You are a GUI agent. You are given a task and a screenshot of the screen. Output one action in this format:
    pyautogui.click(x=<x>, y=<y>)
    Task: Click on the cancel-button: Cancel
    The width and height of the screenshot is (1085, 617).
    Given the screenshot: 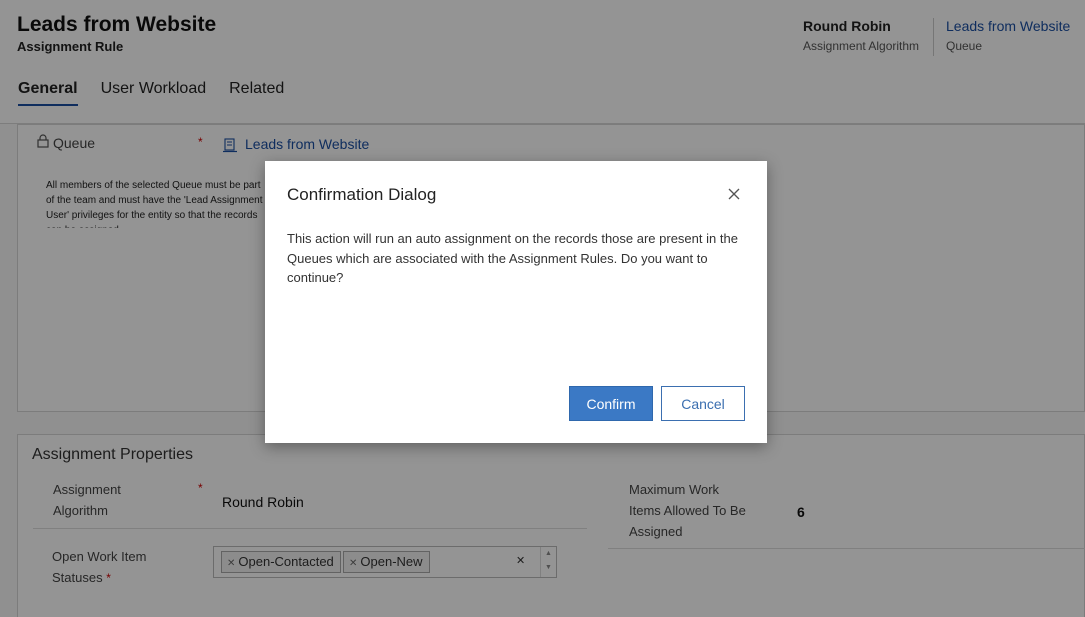 What is the action you would take?
    pyautogui.click(x=703, y=403)
    